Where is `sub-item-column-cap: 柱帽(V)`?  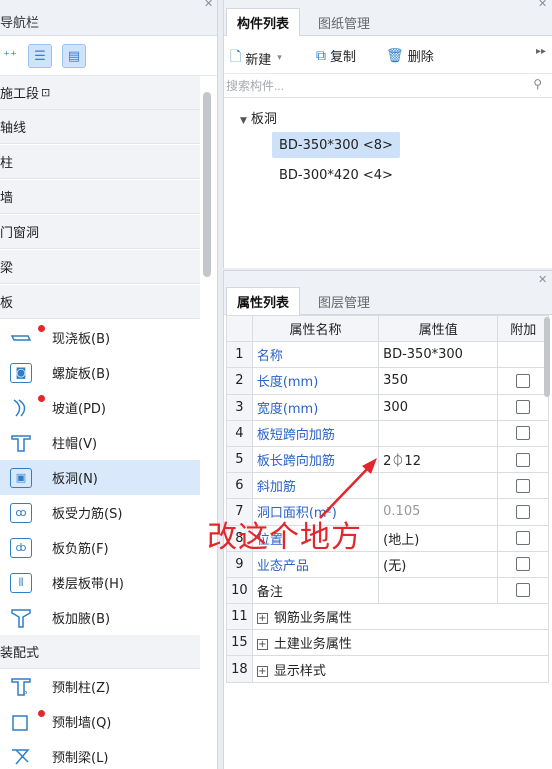
sub-item-column-cap: 柱帽(V) is located at coordinates (100, 442).